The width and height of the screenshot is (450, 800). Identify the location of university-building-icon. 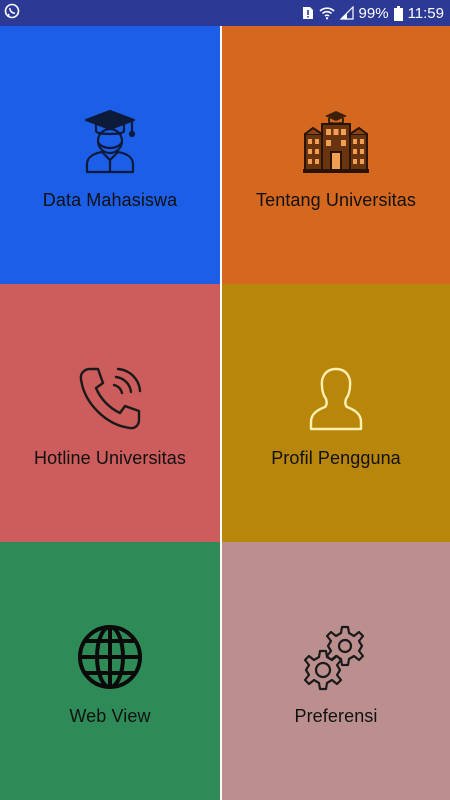
(336, 141).